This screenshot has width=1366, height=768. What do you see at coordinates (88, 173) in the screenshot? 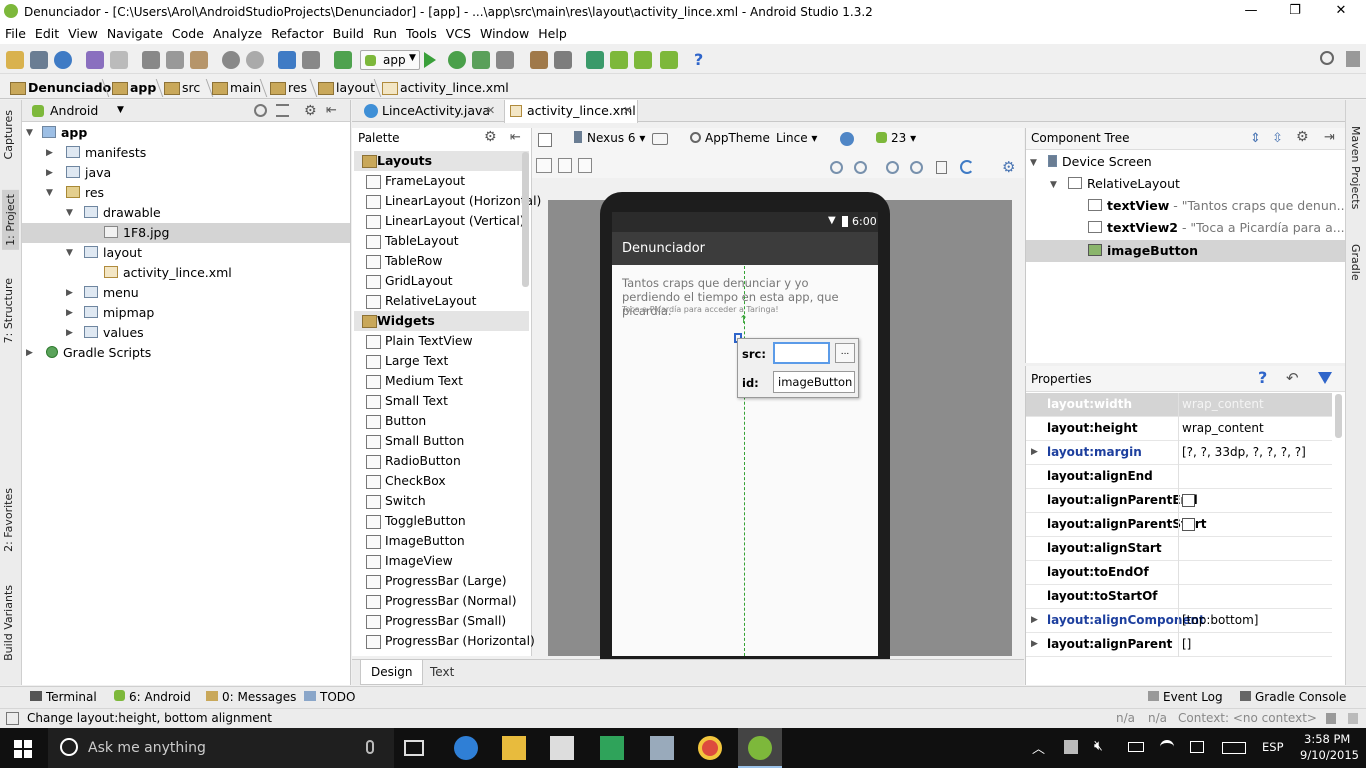
I see `tree-item-java: java` at bounding box center [88, 173].